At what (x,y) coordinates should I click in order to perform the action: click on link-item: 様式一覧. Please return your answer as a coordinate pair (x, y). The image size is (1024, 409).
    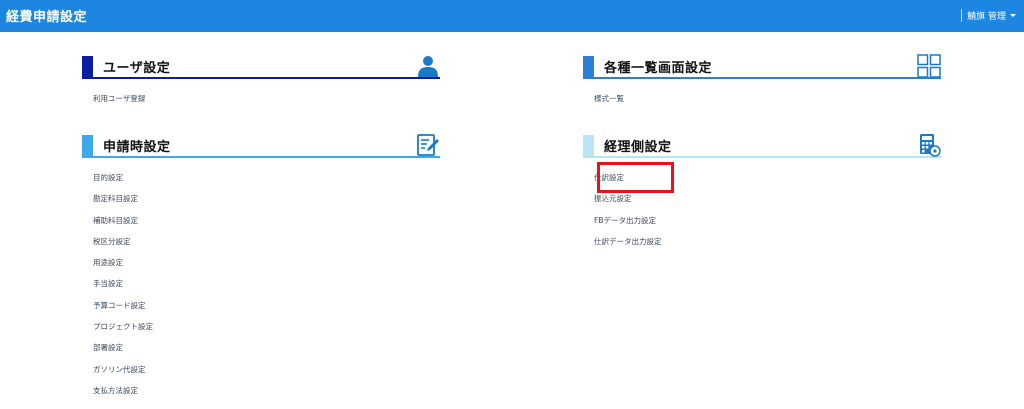
    Looking at the image, I should click on (762, 98).